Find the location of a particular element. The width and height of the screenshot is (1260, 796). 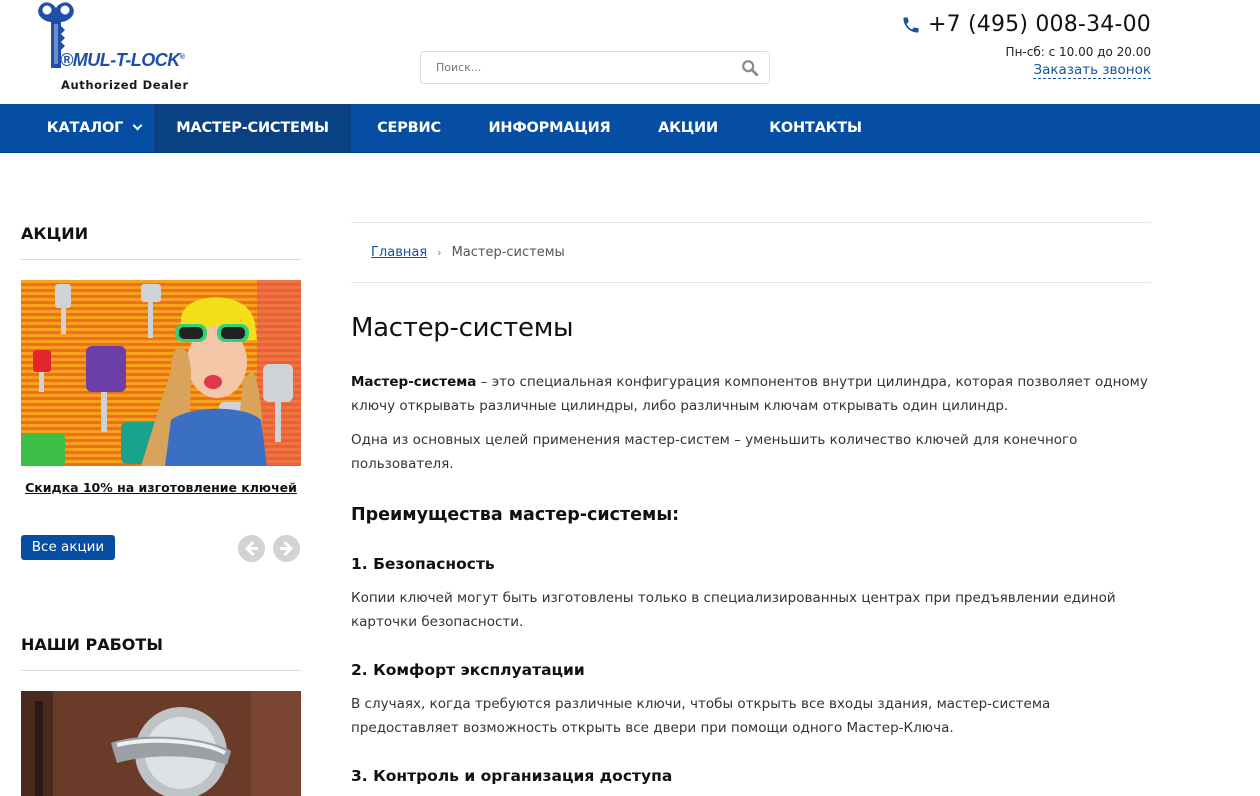

nav-item-service: СЕРВИС is located at coordinates (409, 128).